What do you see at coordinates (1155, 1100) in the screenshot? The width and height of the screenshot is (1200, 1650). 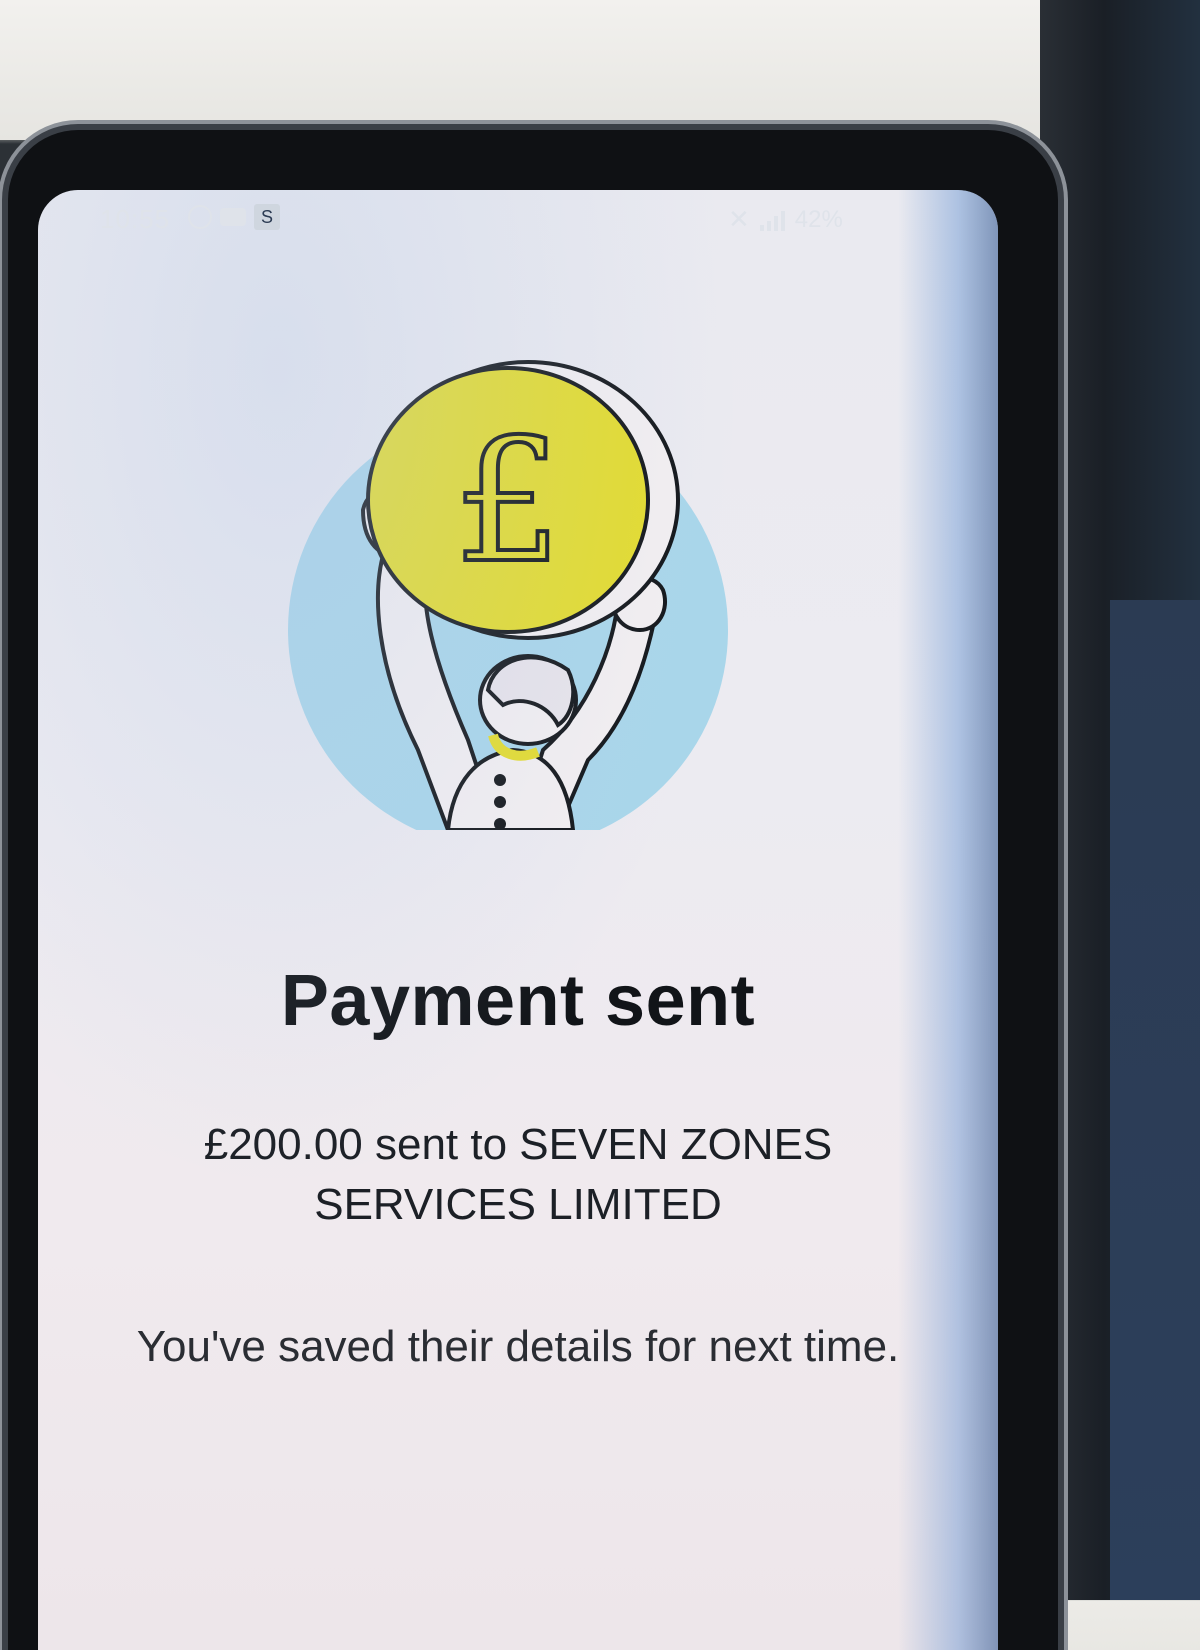 I see `background-cloth` at bounding box center [1155, 1100].